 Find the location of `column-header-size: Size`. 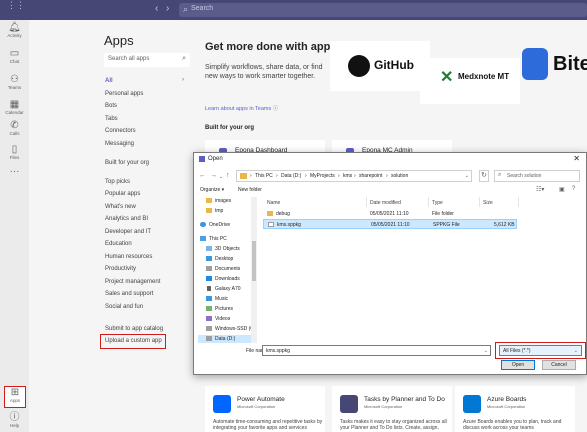

column-header-size: Size is located at coordinates (488, 203).